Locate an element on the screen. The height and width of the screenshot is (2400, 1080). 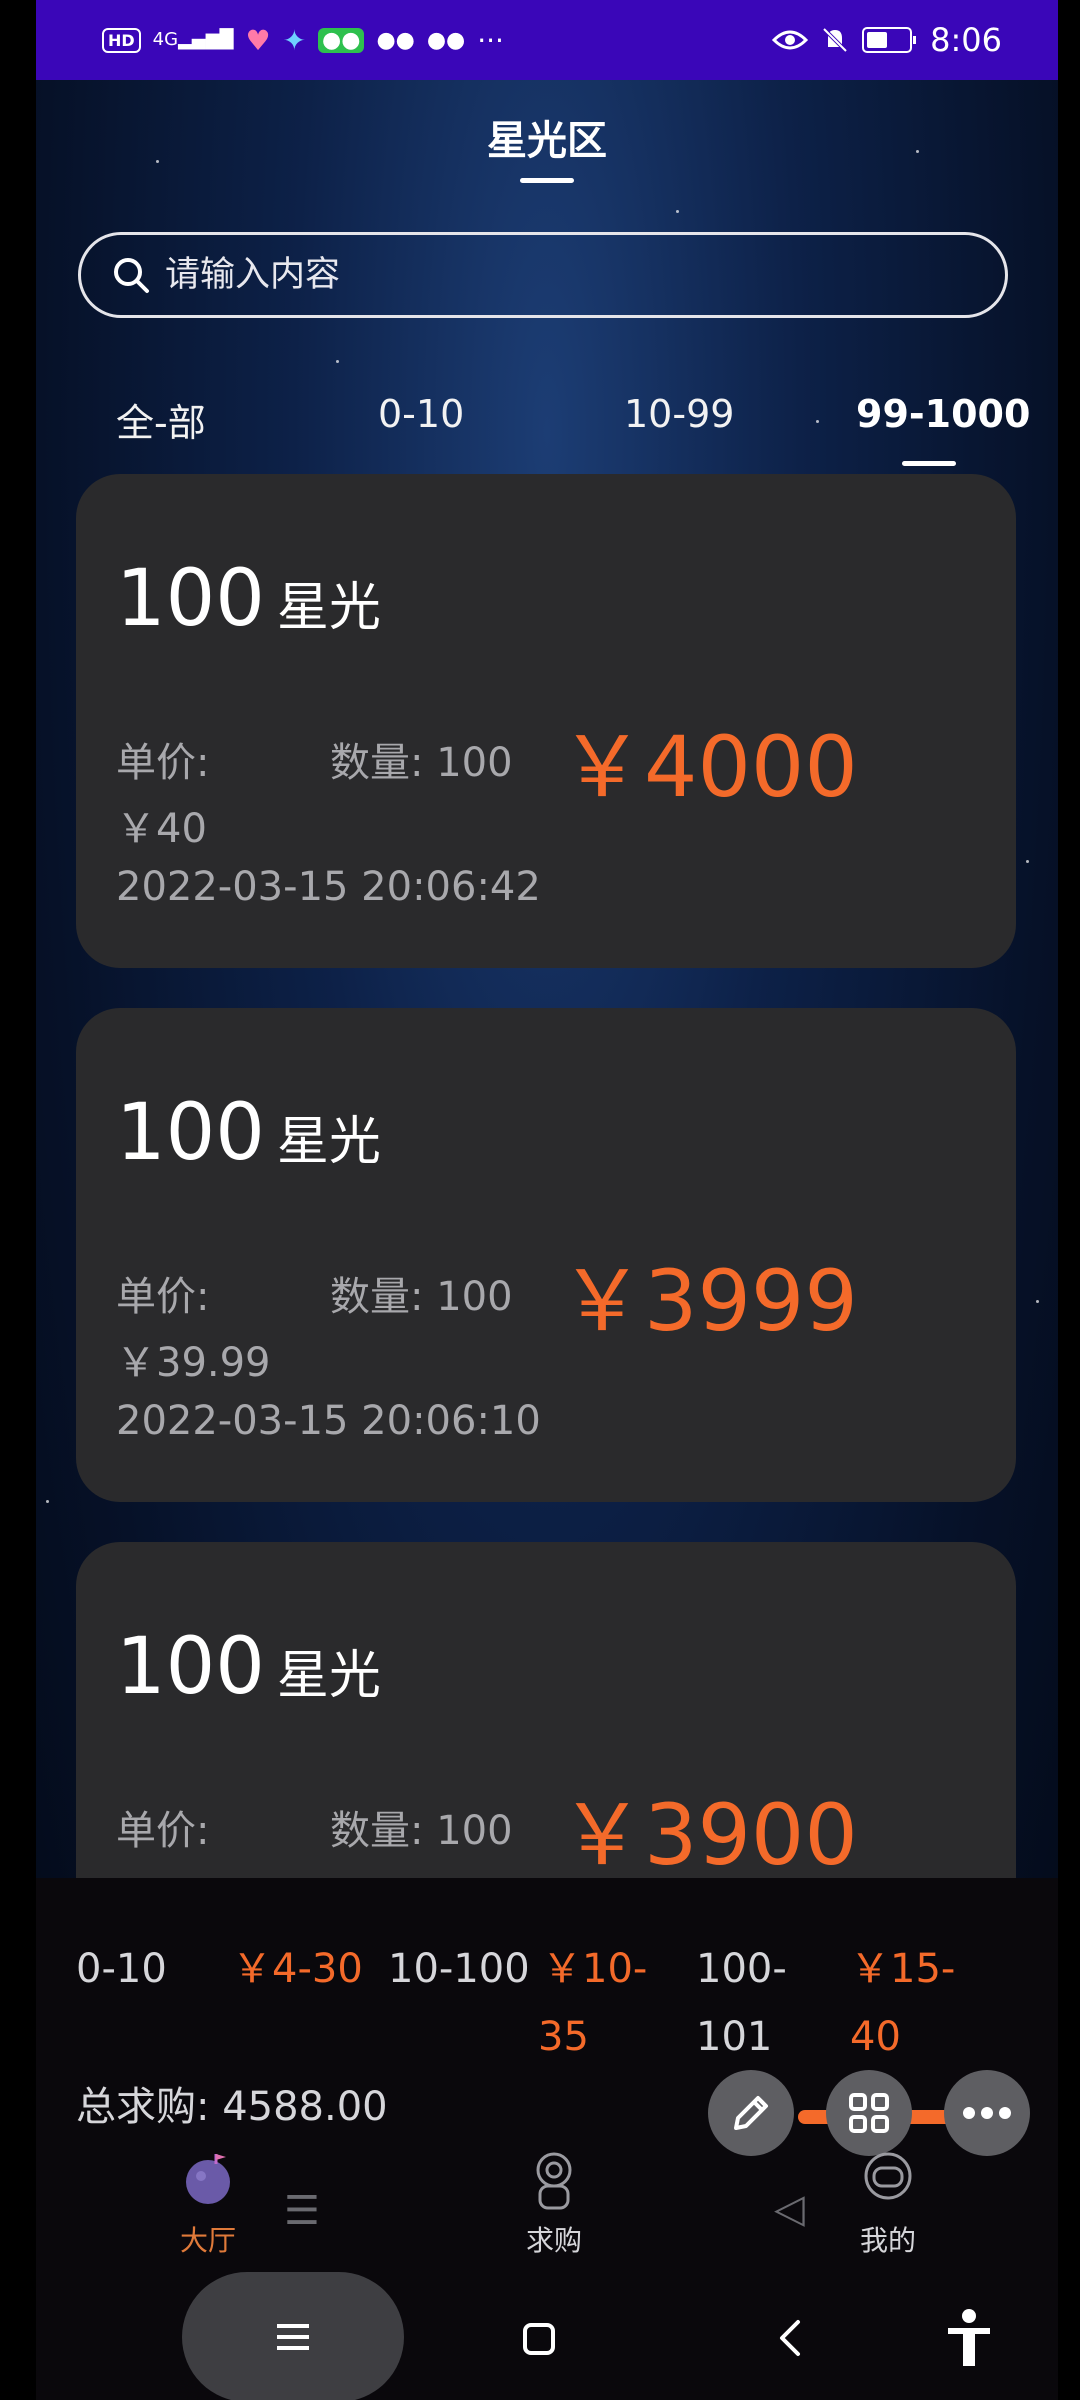
summary-price: ￥15- is located at coordinates (903, 1969).